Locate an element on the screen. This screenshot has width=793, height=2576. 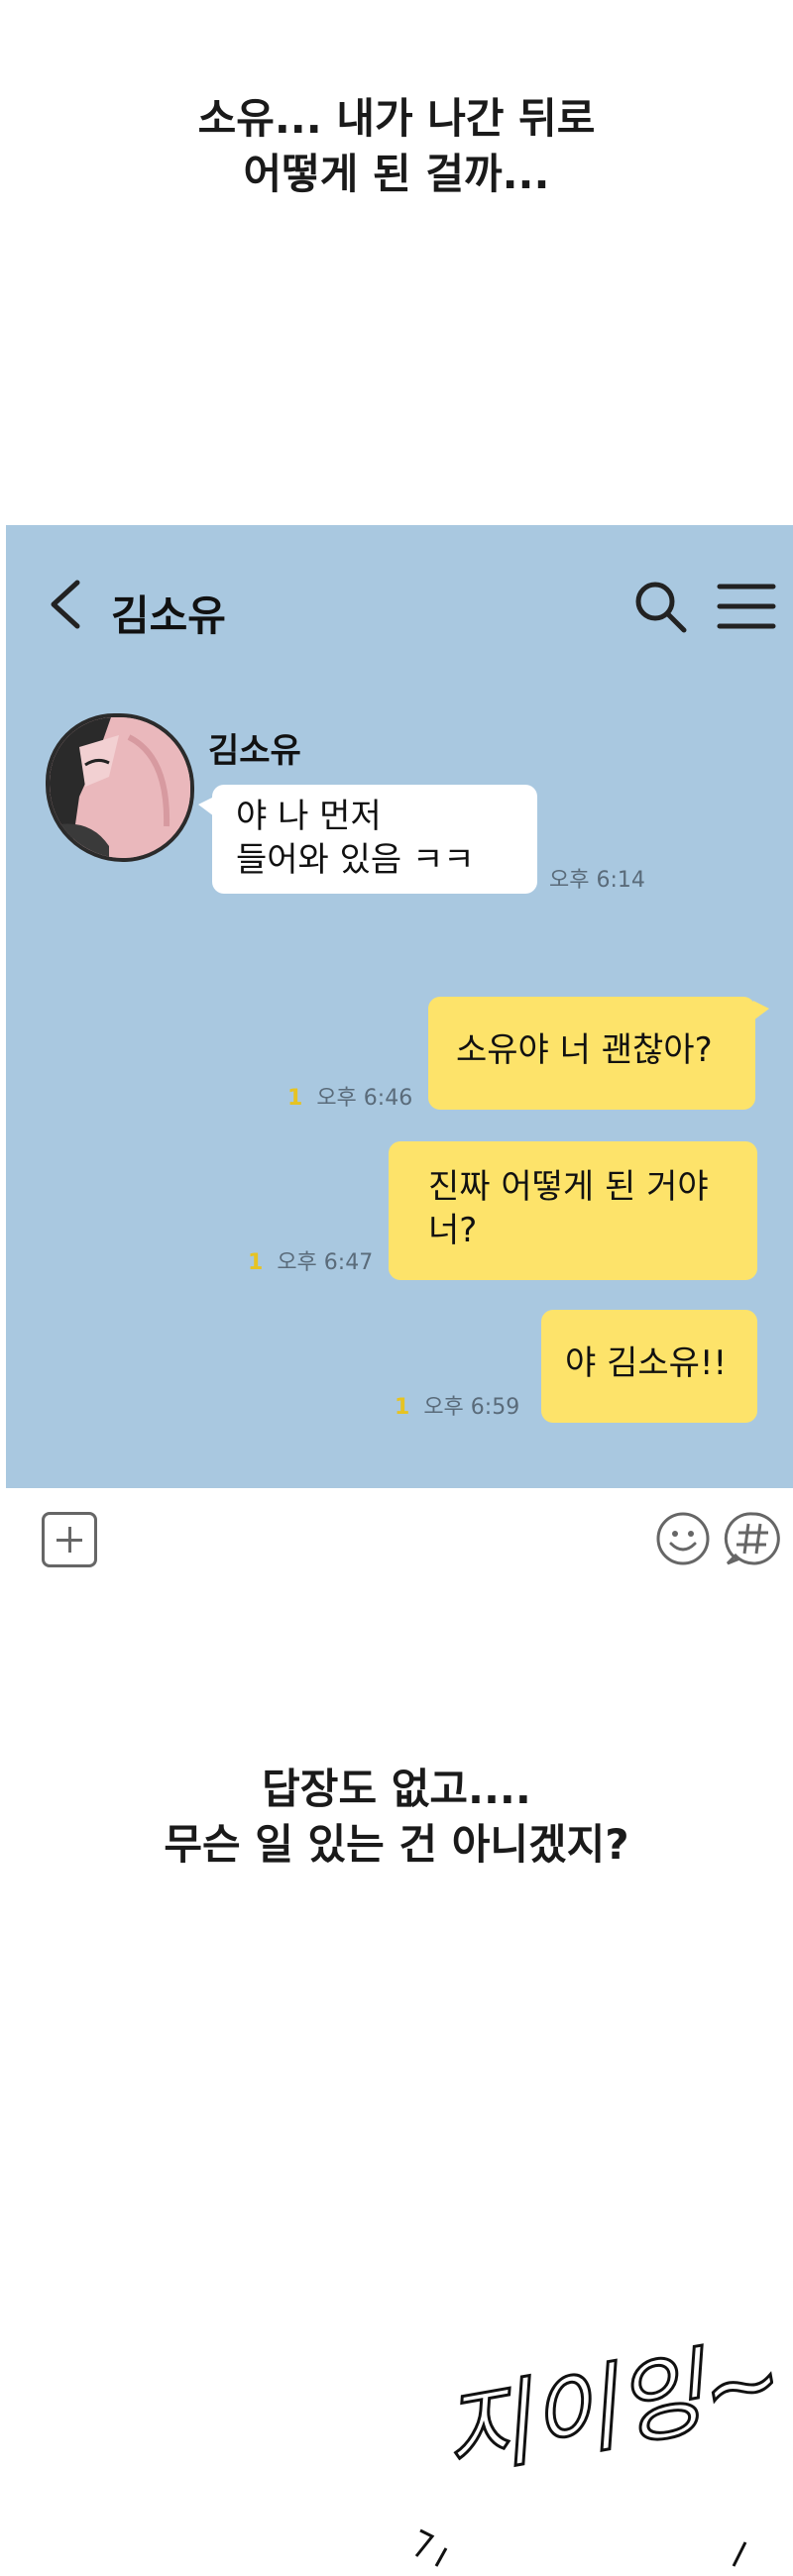
chat-title: 김소유 is located at coordinates (168, 615).